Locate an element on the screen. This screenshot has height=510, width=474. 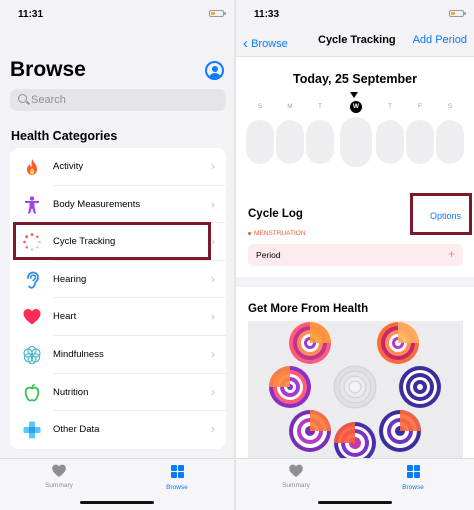
nav-title: Cycle Tracking is located at coordinates (357, 40).